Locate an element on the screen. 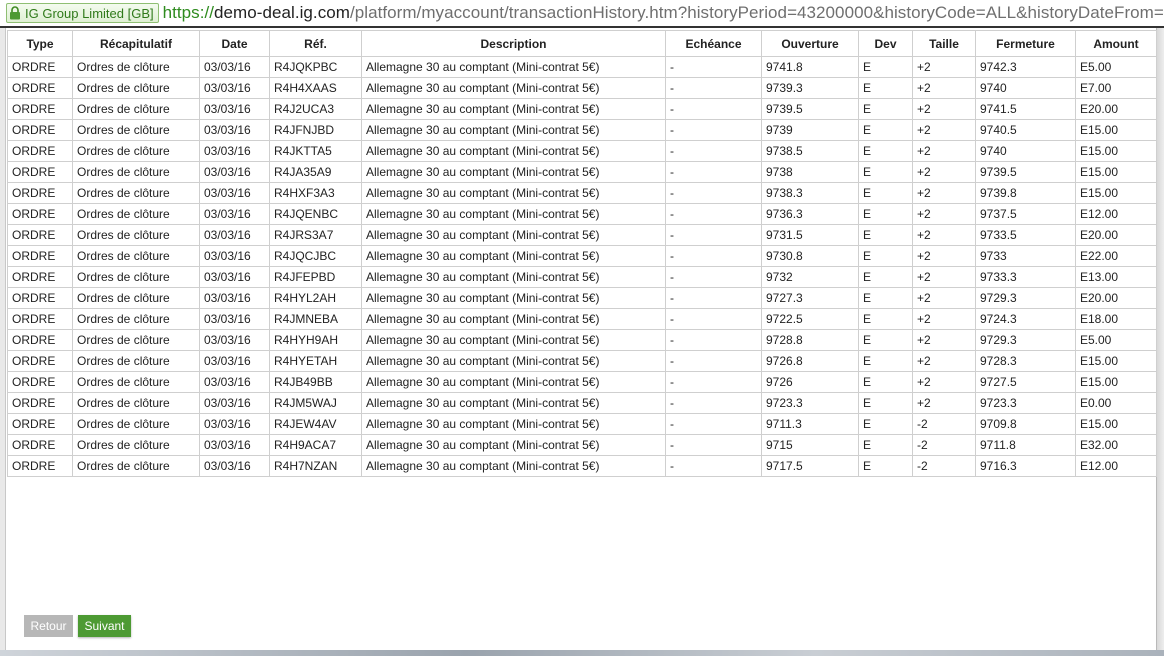  column-header-opening: Ouverture is located at coordinates (810, 43).